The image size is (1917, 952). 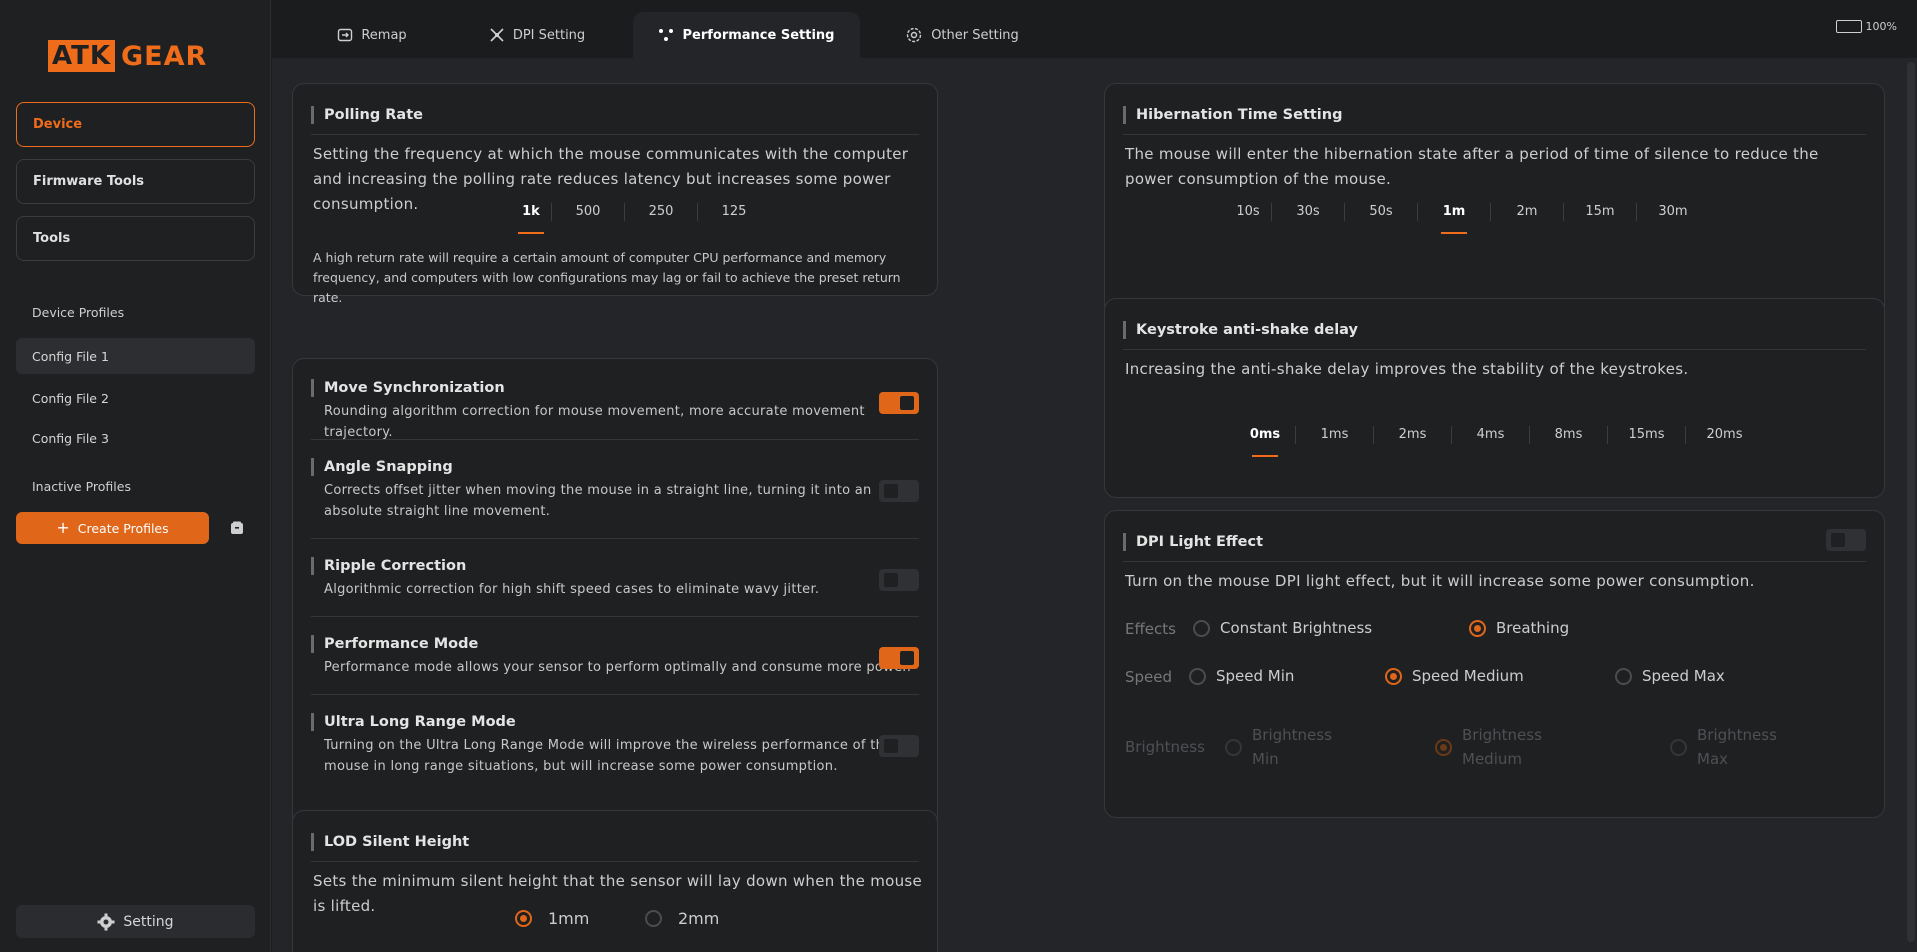 What do you see at coordinates (123, 528) in the screenshot?
I see `create-profiles-label: Create Profiles` at bounding box center [123, 528].